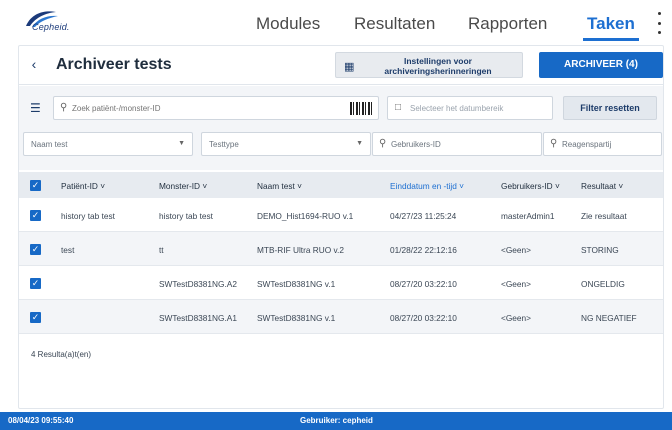  Describe the element at coordinates (609, 318) in the screenshot. I see `cell-result: NG NEGATIEF` at that location.